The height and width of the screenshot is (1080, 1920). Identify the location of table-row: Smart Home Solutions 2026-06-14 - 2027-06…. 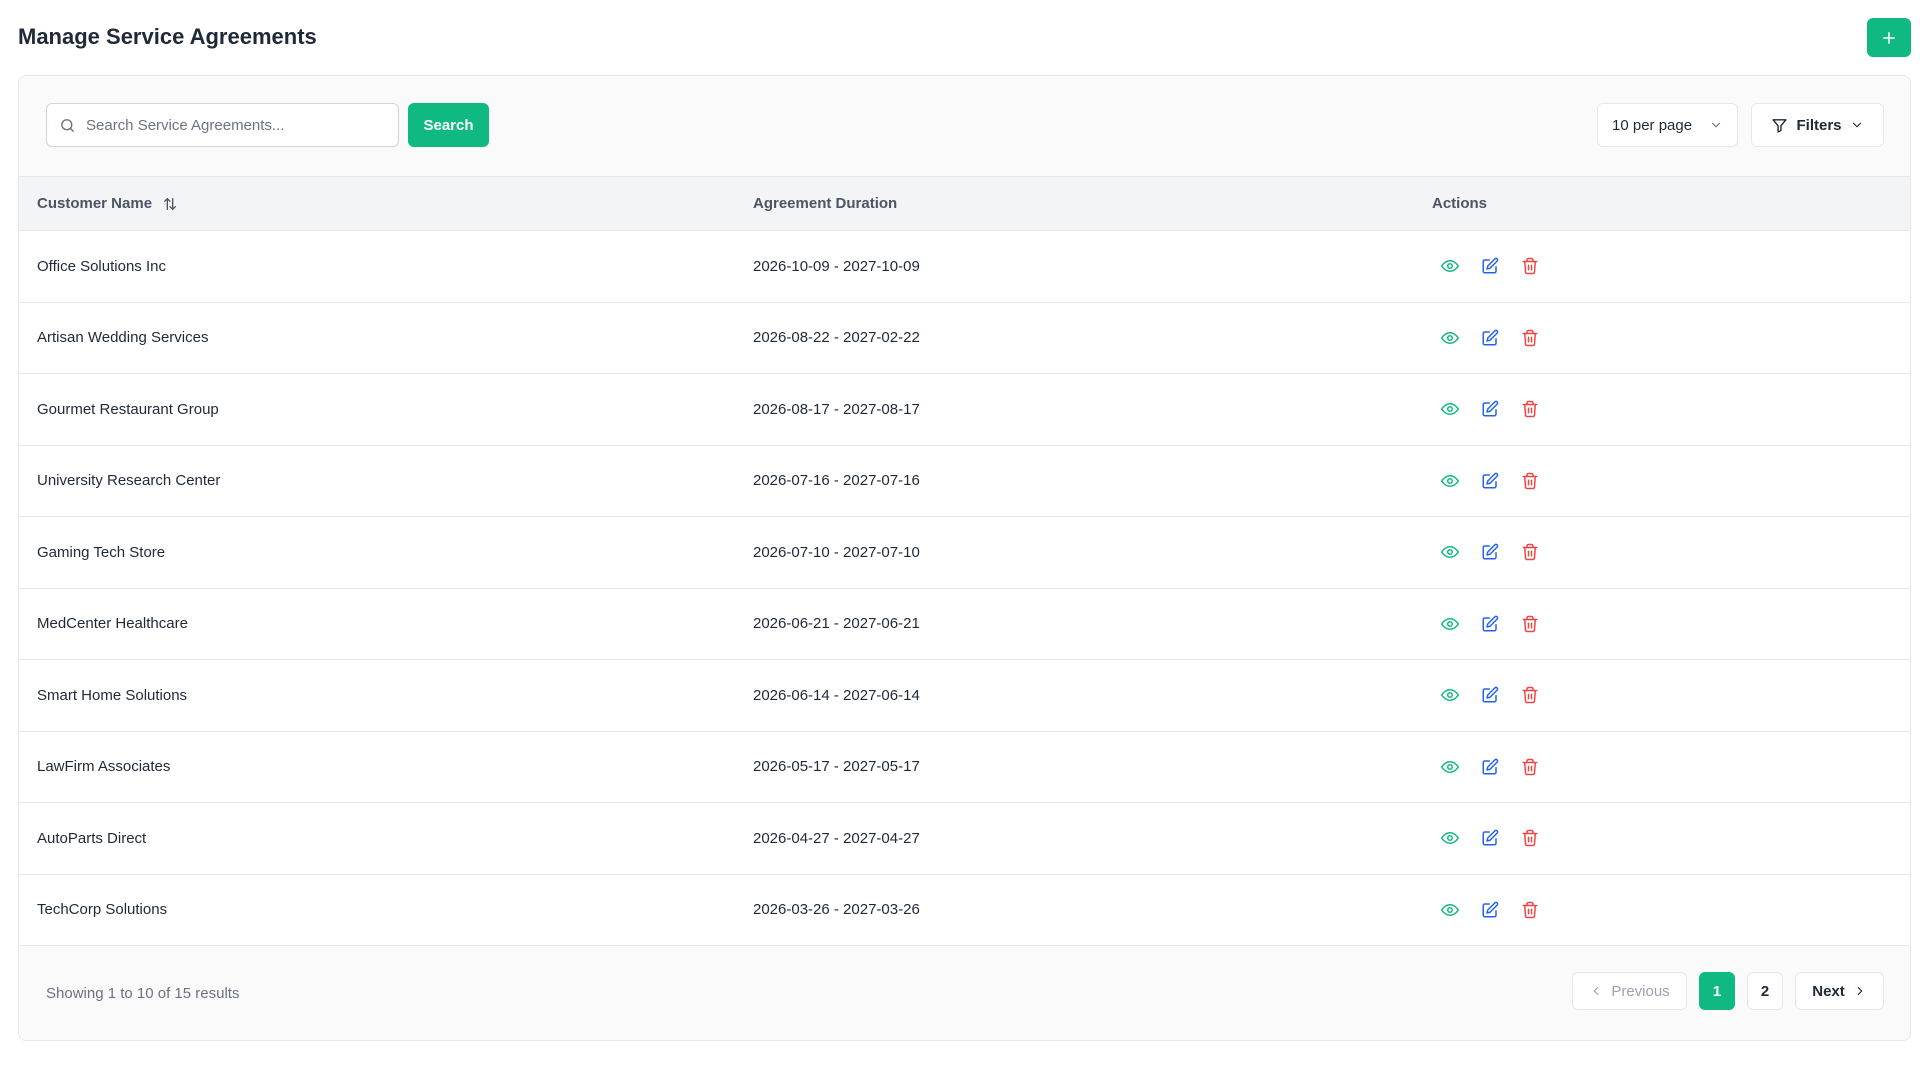
(964, 695).